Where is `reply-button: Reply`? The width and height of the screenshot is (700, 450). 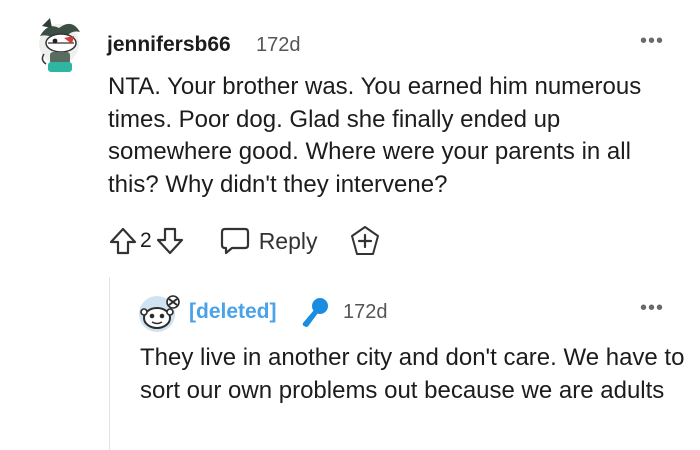
reply-button: Reply is located at coordinates (268, 241).